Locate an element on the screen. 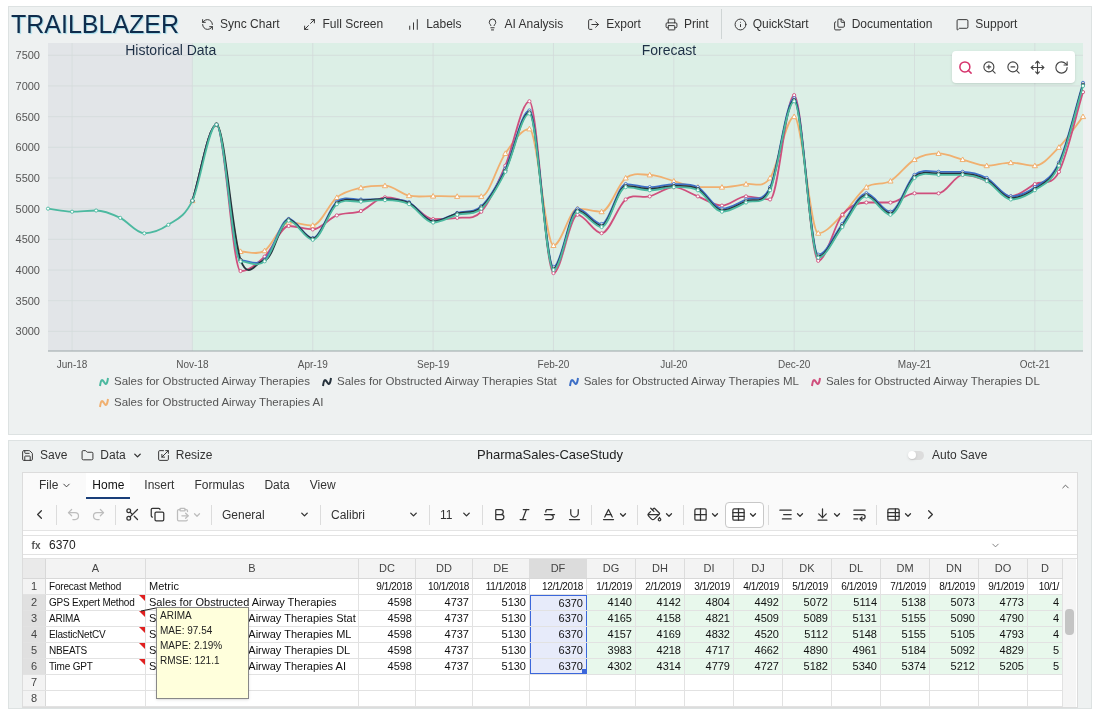 The image size is (1100, 709). x-tick-label: Dec-20 is located at coordinates (794, 364).